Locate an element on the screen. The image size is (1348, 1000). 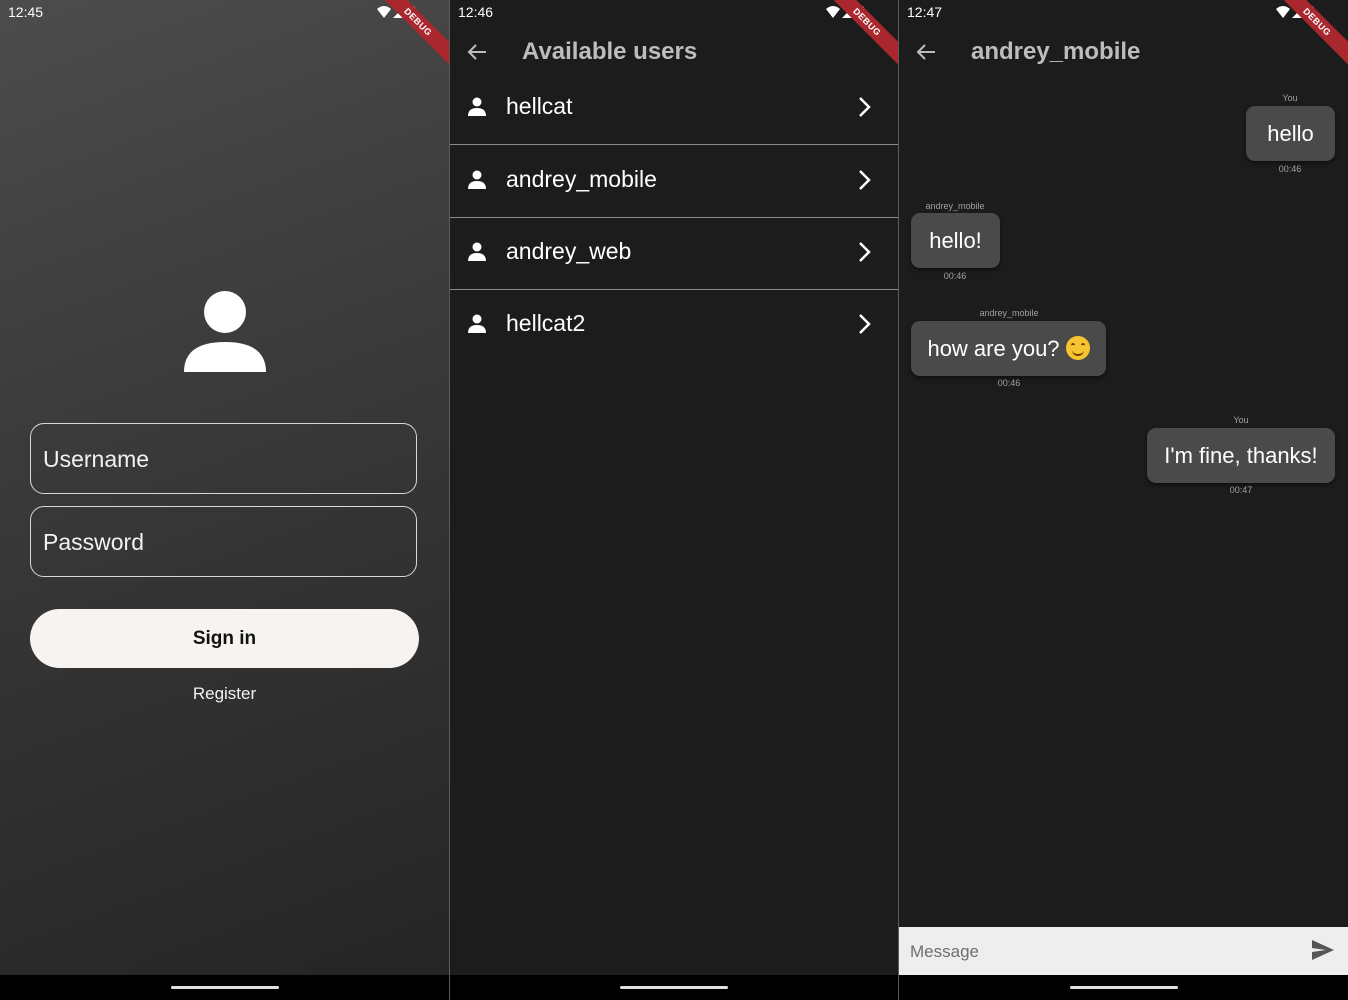
status-time: 12:45 is located at coordinates (26, 12).